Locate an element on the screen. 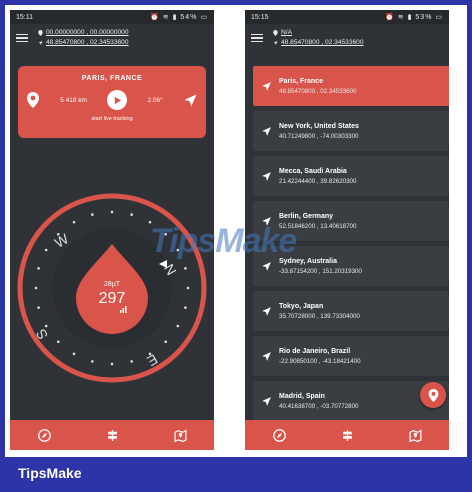 This screenshot has height=492, width=472. direction-arrow-icon is located at coordinates (190, 100).